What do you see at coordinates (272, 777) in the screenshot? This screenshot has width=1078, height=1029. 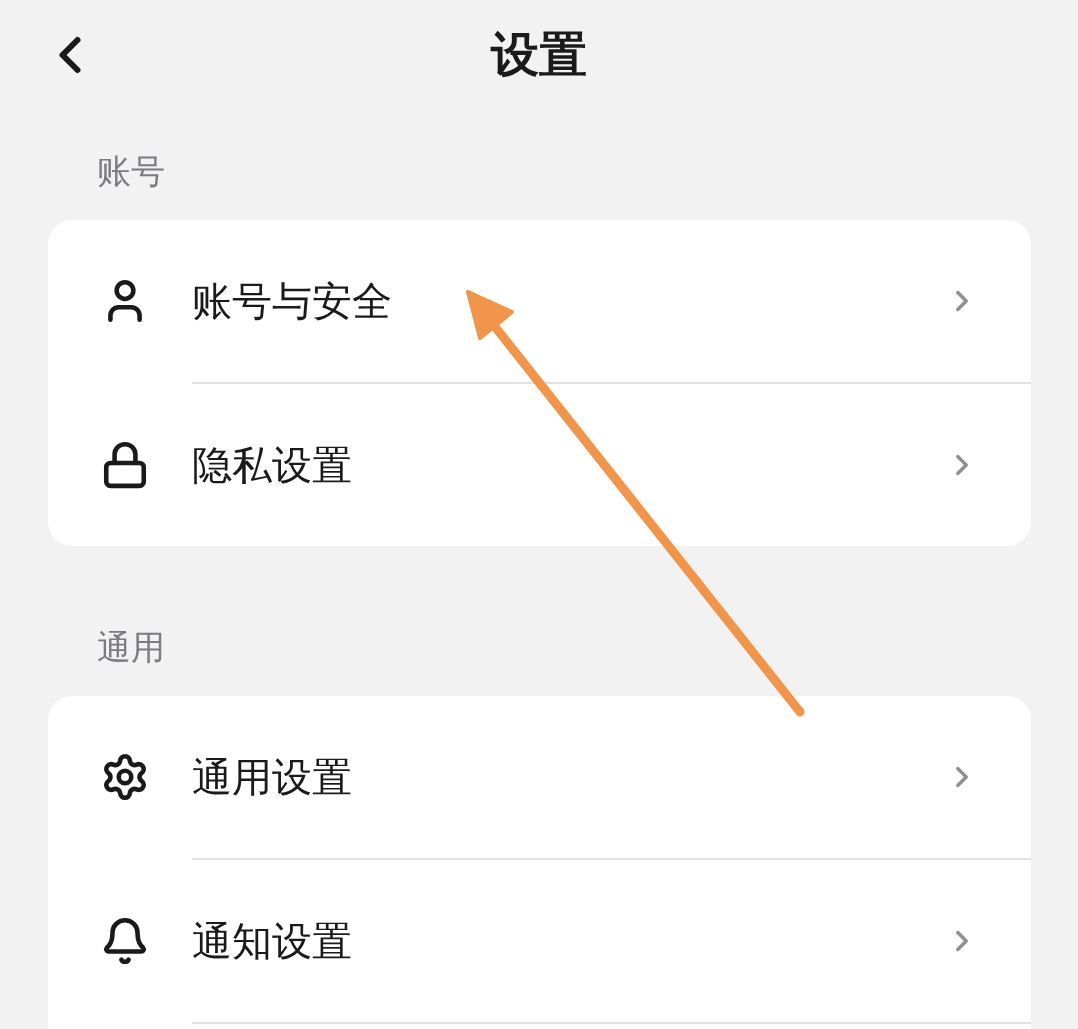 I see `row-label: 通用设置` at bounding box center [272, 777].